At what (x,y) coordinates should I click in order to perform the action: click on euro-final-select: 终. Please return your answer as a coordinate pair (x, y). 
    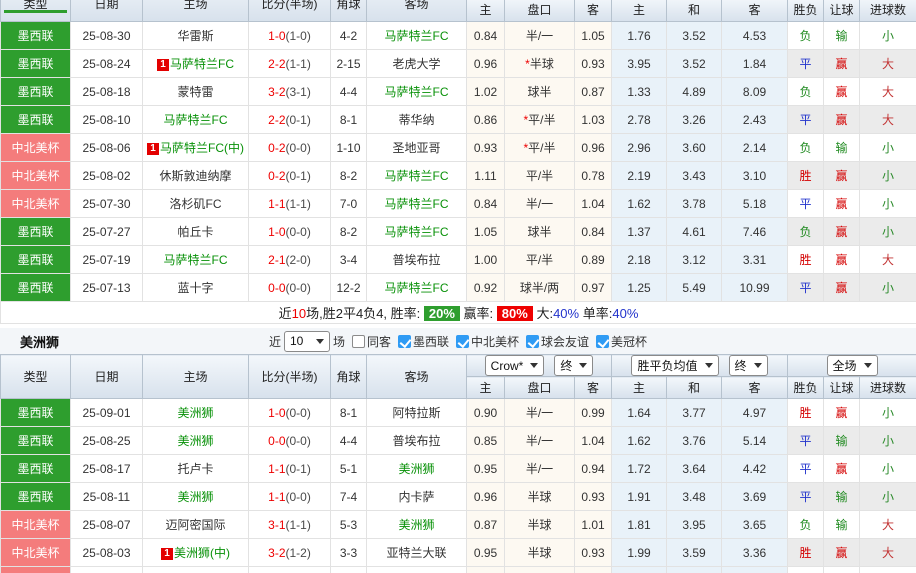
    Looking at the image, I should click on (748, 365).